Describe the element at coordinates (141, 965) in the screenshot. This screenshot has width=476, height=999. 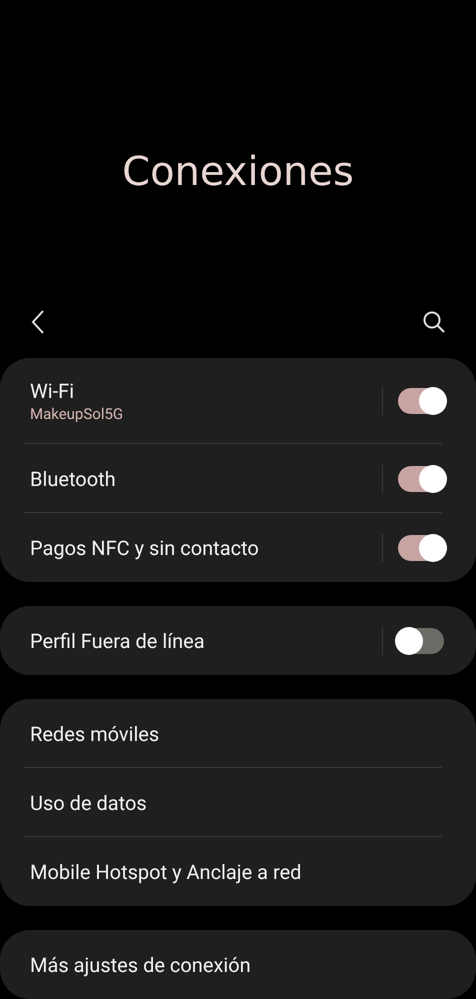
I see `setting-label: Más ajustes de conexión` at that location.